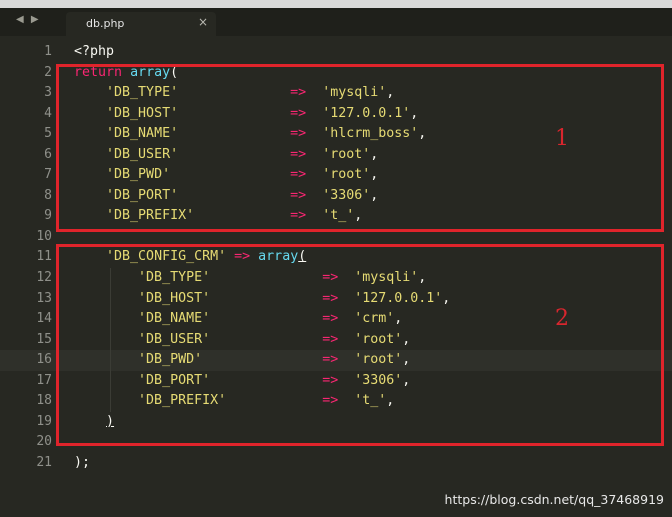 The width and height of the screenshot is (672, 517). Describe the element at coordinates (554, 499) in the screenshot. I see `watermark: https://blog.csdn.net/qq_37468919` at that location.